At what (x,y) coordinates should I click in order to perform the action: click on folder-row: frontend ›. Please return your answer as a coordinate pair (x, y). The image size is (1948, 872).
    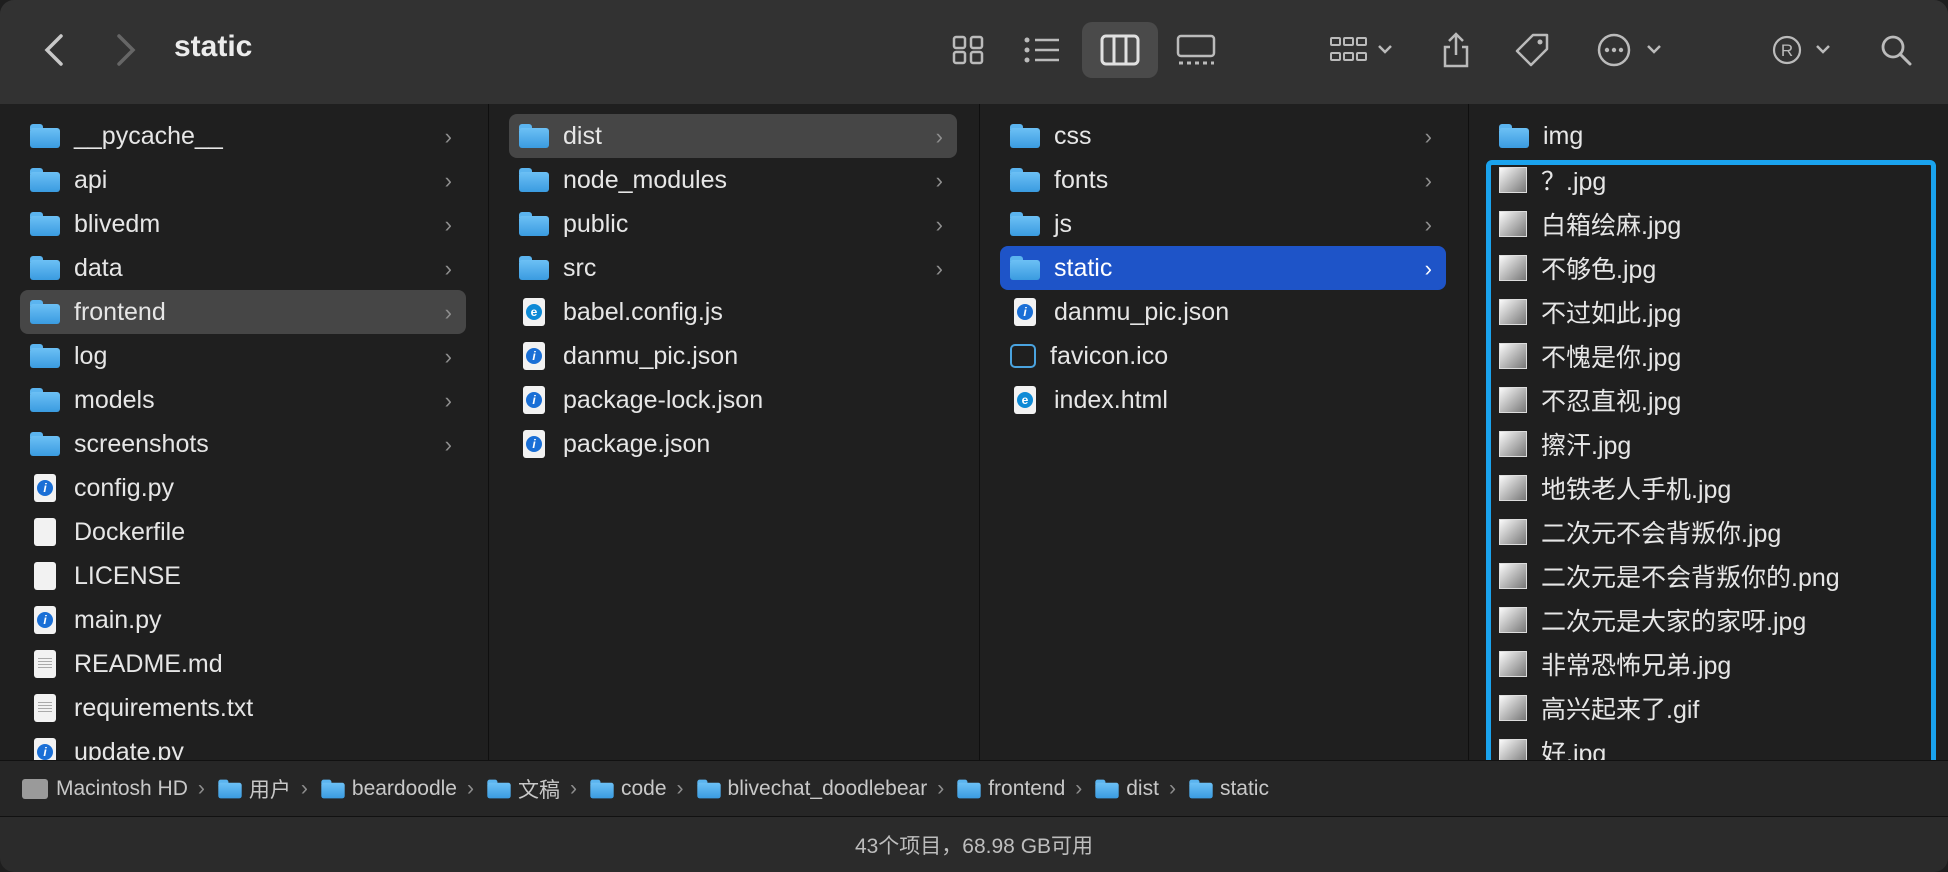
    Looking at the image, I should click on (243, 312).